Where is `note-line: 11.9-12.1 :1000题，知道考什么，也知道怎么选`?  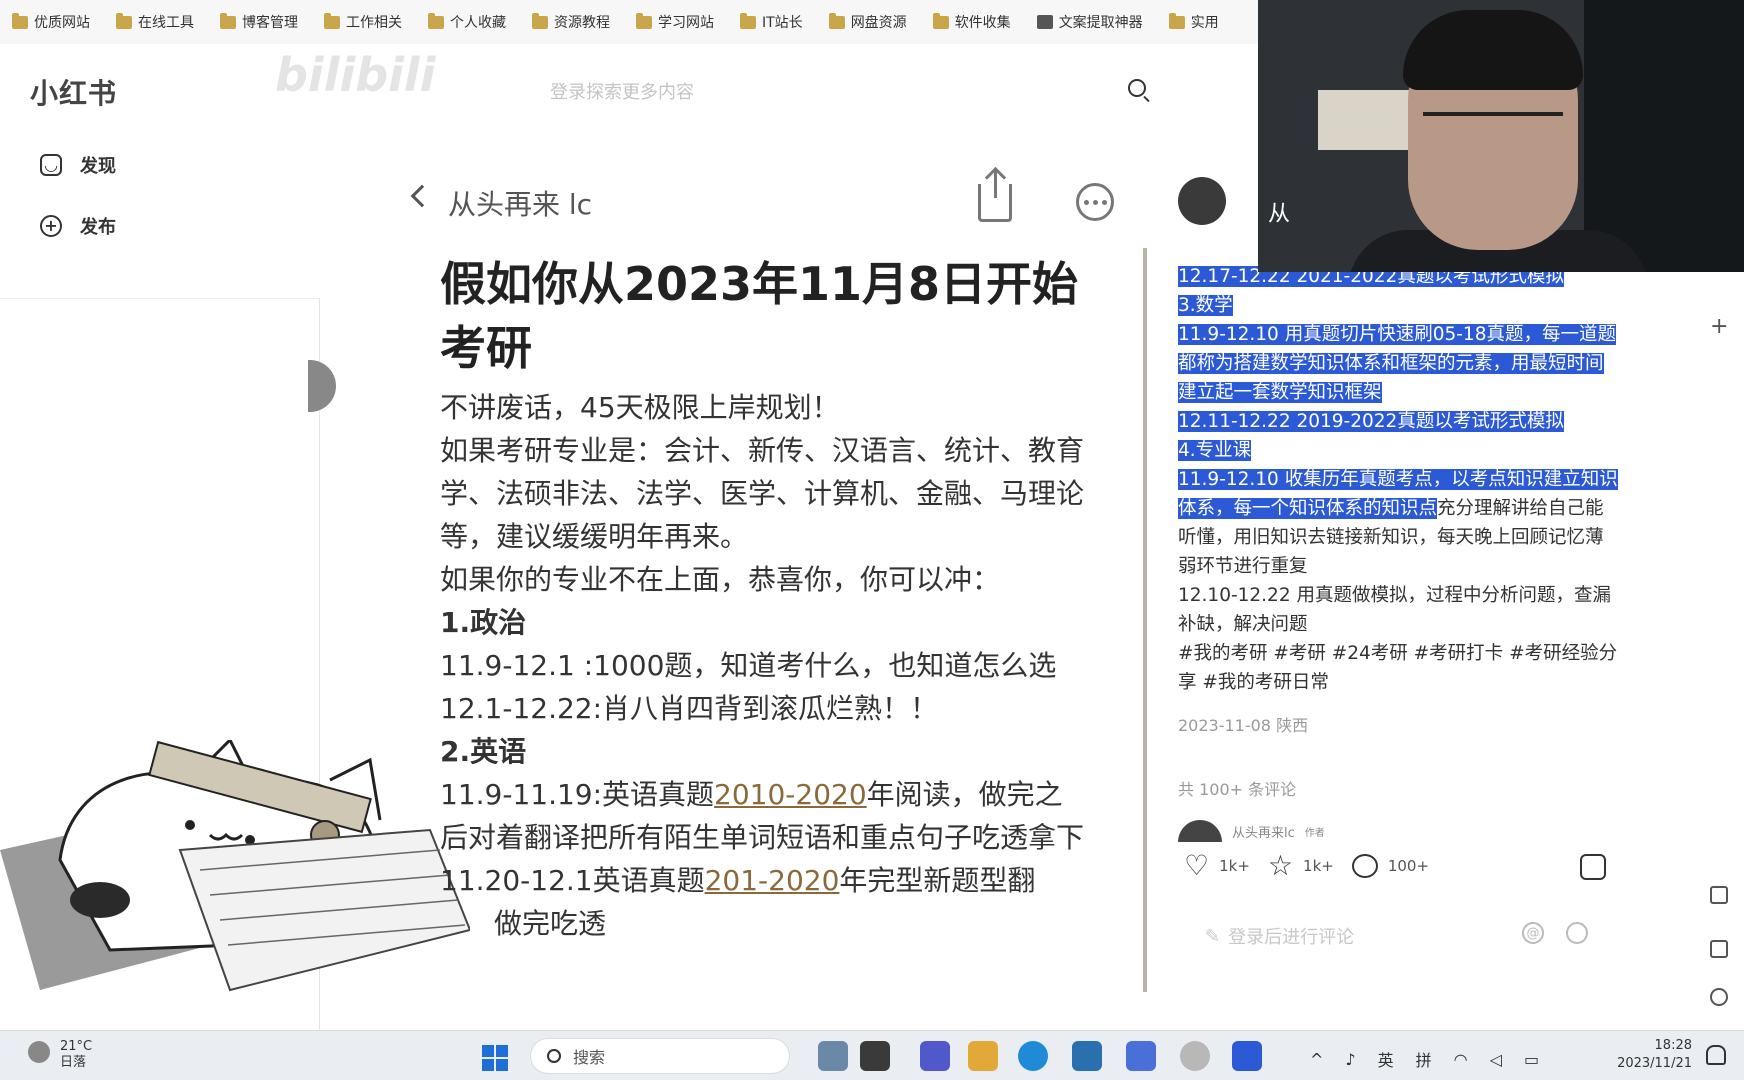 note-line: 11.9-12.1 :1000题，知道考什么，也知道怎么选 is located at coordinates (748, 665).